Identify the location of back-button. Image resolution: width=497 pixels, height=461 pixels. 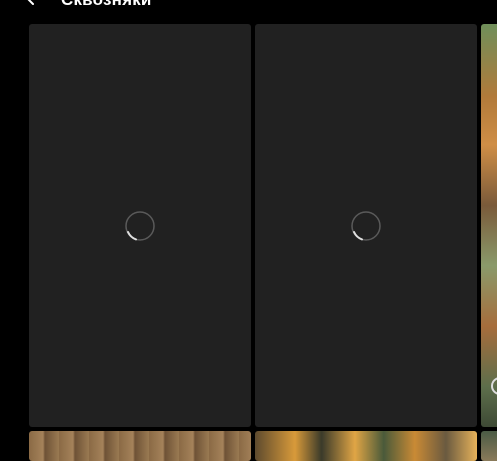
(33, 5).